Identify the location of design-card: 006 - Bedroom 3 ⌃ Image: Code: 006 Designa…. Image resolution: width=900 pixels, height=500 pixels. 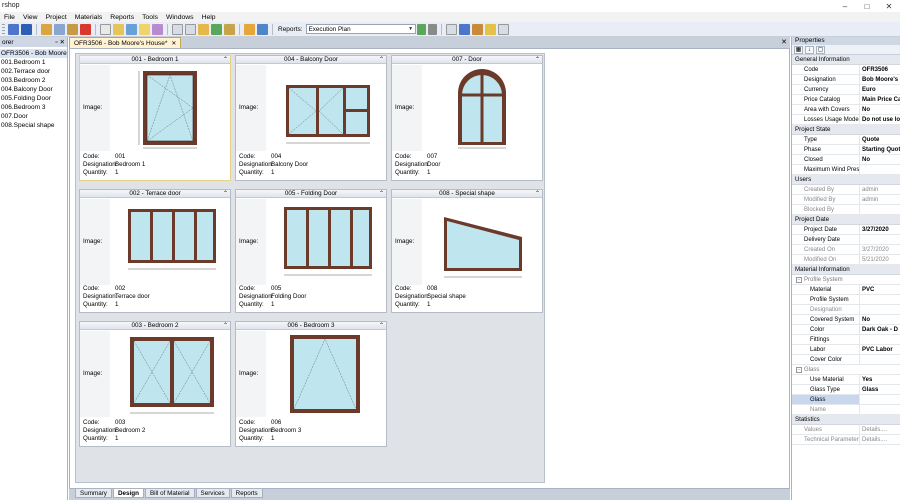
(311, 384).